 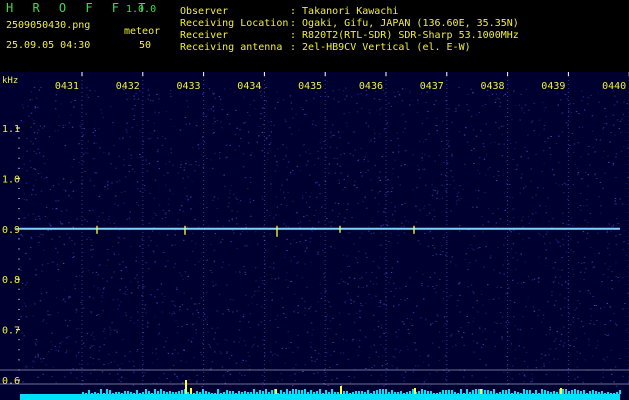 I want to click on location-value: : Ogaki, Gifu, JAPAN (136.60E, 35.35N), so click(x=404, y=23).